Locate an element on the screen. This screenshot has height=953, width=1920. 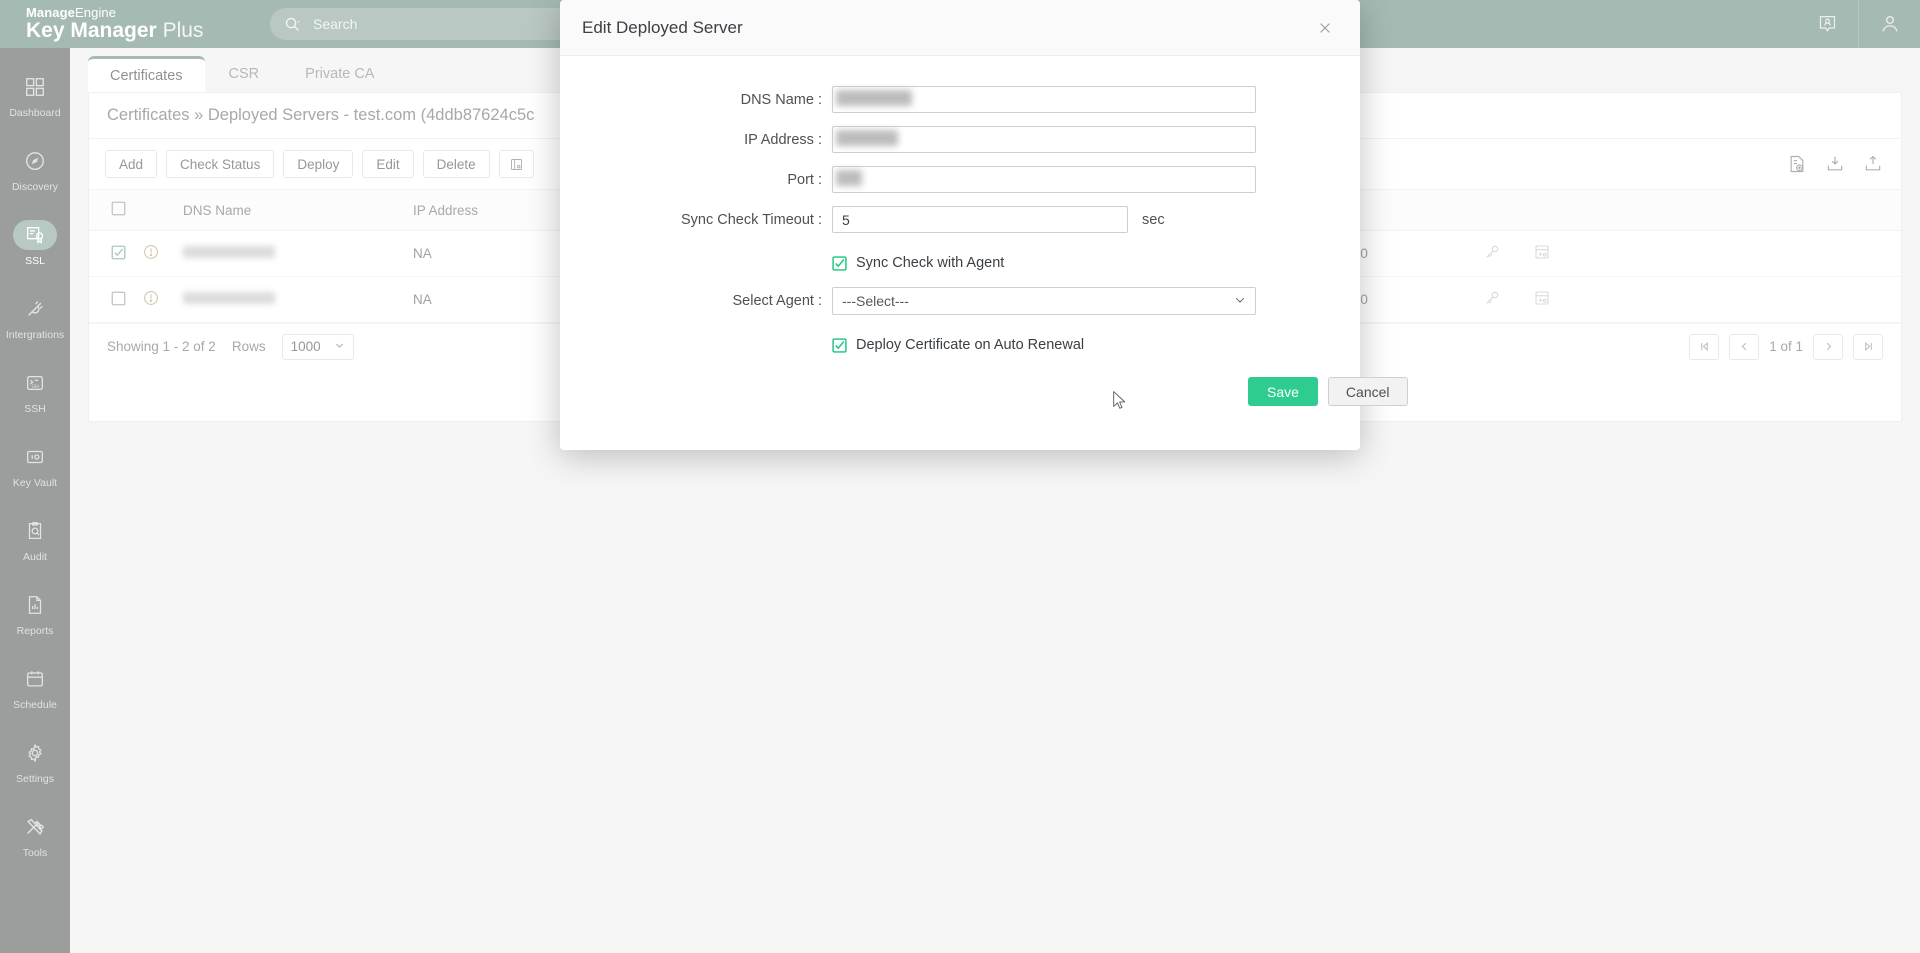
sync-check-with-agent-checkbox is located at coordinates (839, 263).